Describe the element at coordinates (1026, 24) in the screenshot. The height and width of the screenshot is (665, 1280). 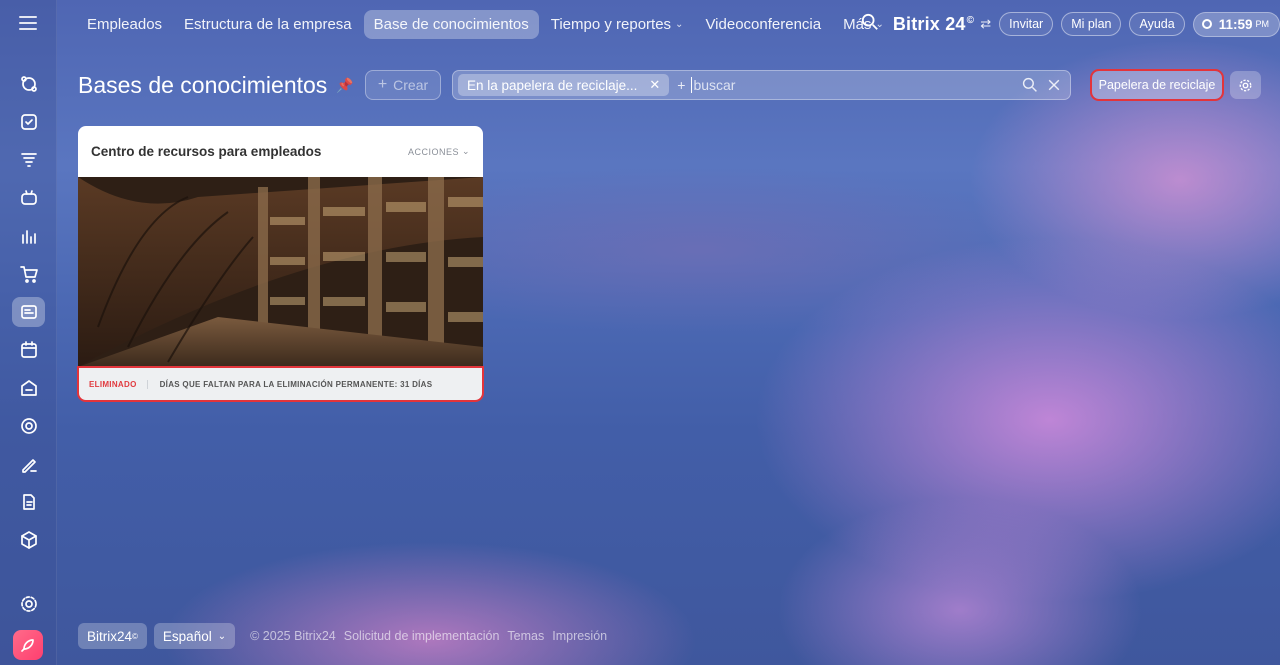
I see `invite-button: Invitar` at that location.